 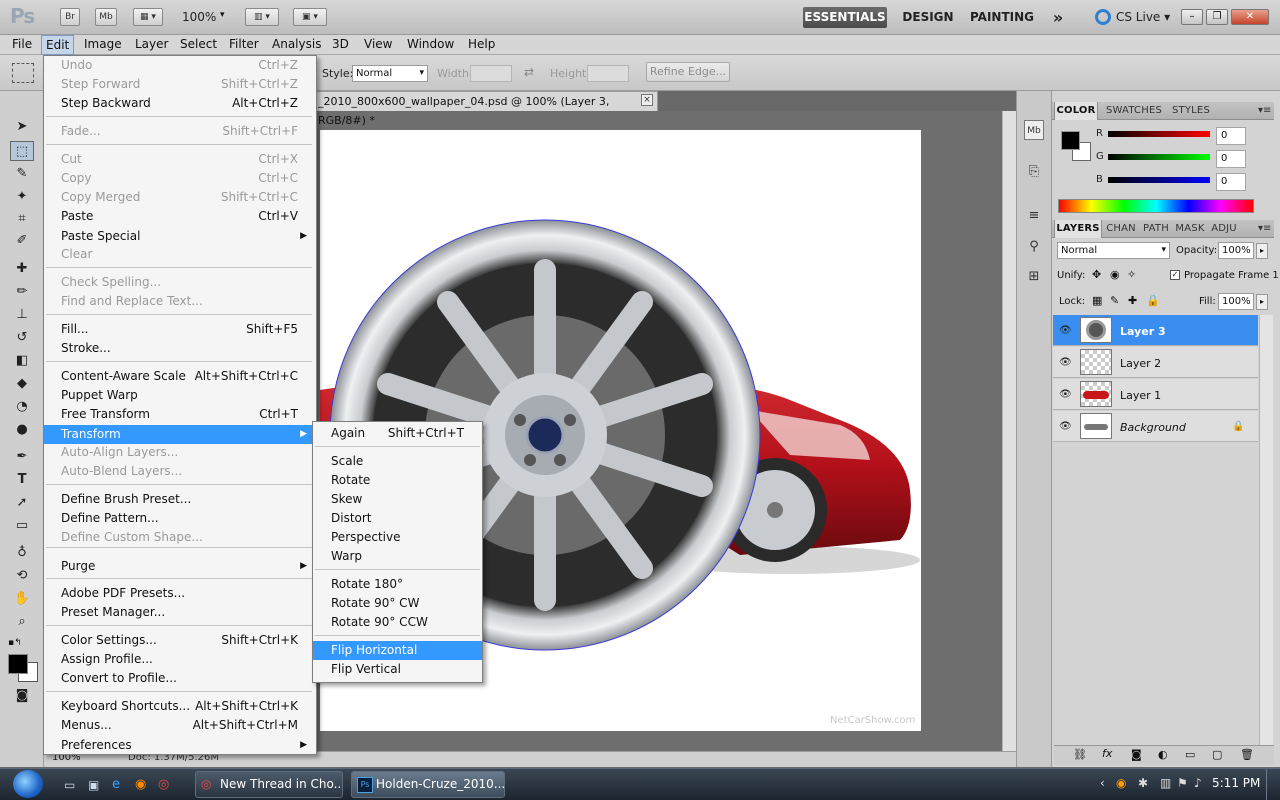 What do you see at coordinates (491, 73) in the screenshot?
I see `width-field` at bounding box center [491, 73].